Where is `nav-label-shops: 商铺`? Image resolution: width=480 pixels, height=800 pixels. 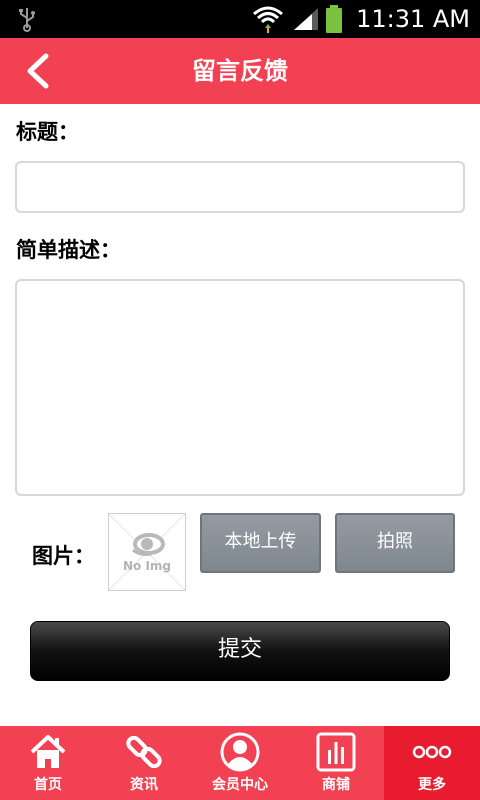
nav-label-shops: 商铺 is located at coordinates (336, 785).